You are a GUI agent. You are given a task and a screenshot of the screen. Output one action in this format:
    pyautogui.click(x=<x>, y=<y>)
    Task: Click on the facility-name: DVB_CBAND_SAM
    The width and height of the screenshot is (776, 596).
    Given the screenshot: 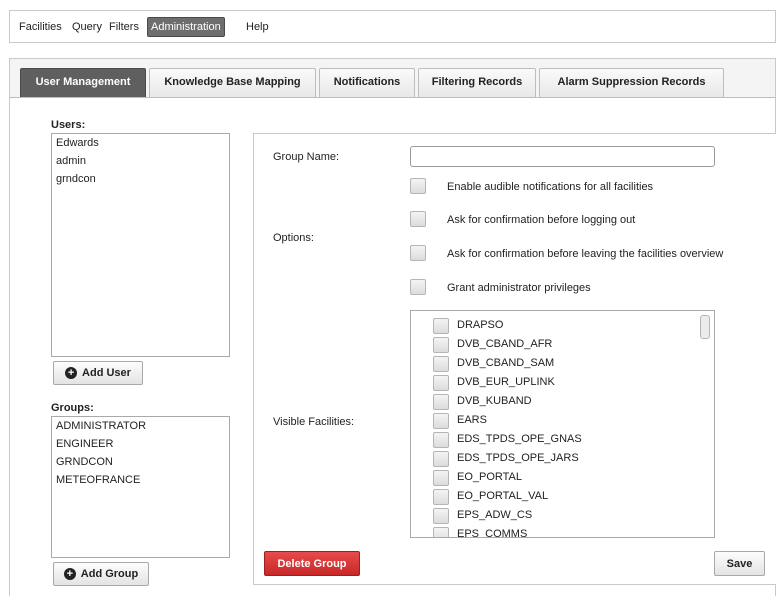 What is the action you would take?
    pyautogui.click(x=506, y=363)
    